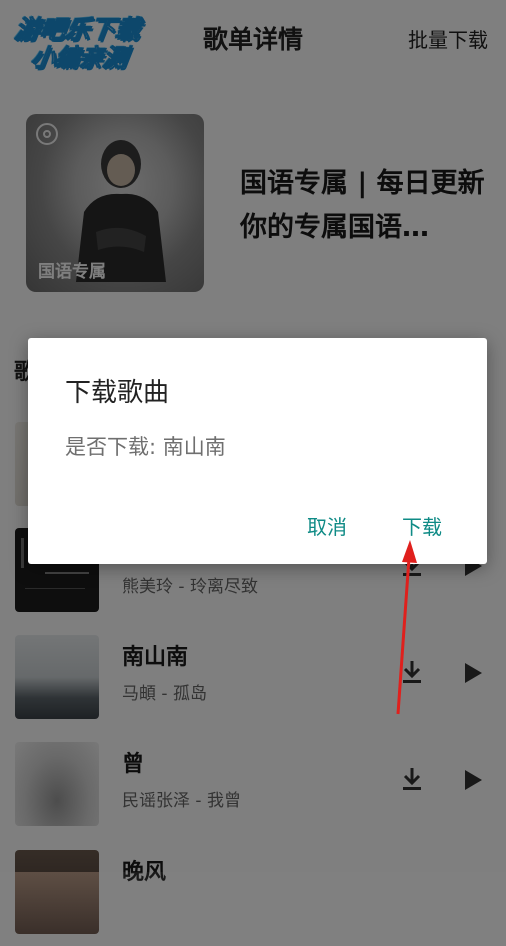 The width and height of the screenshot is (506, 946). I want to click on dialog-title: 下载歌曲, so click(117, 393).